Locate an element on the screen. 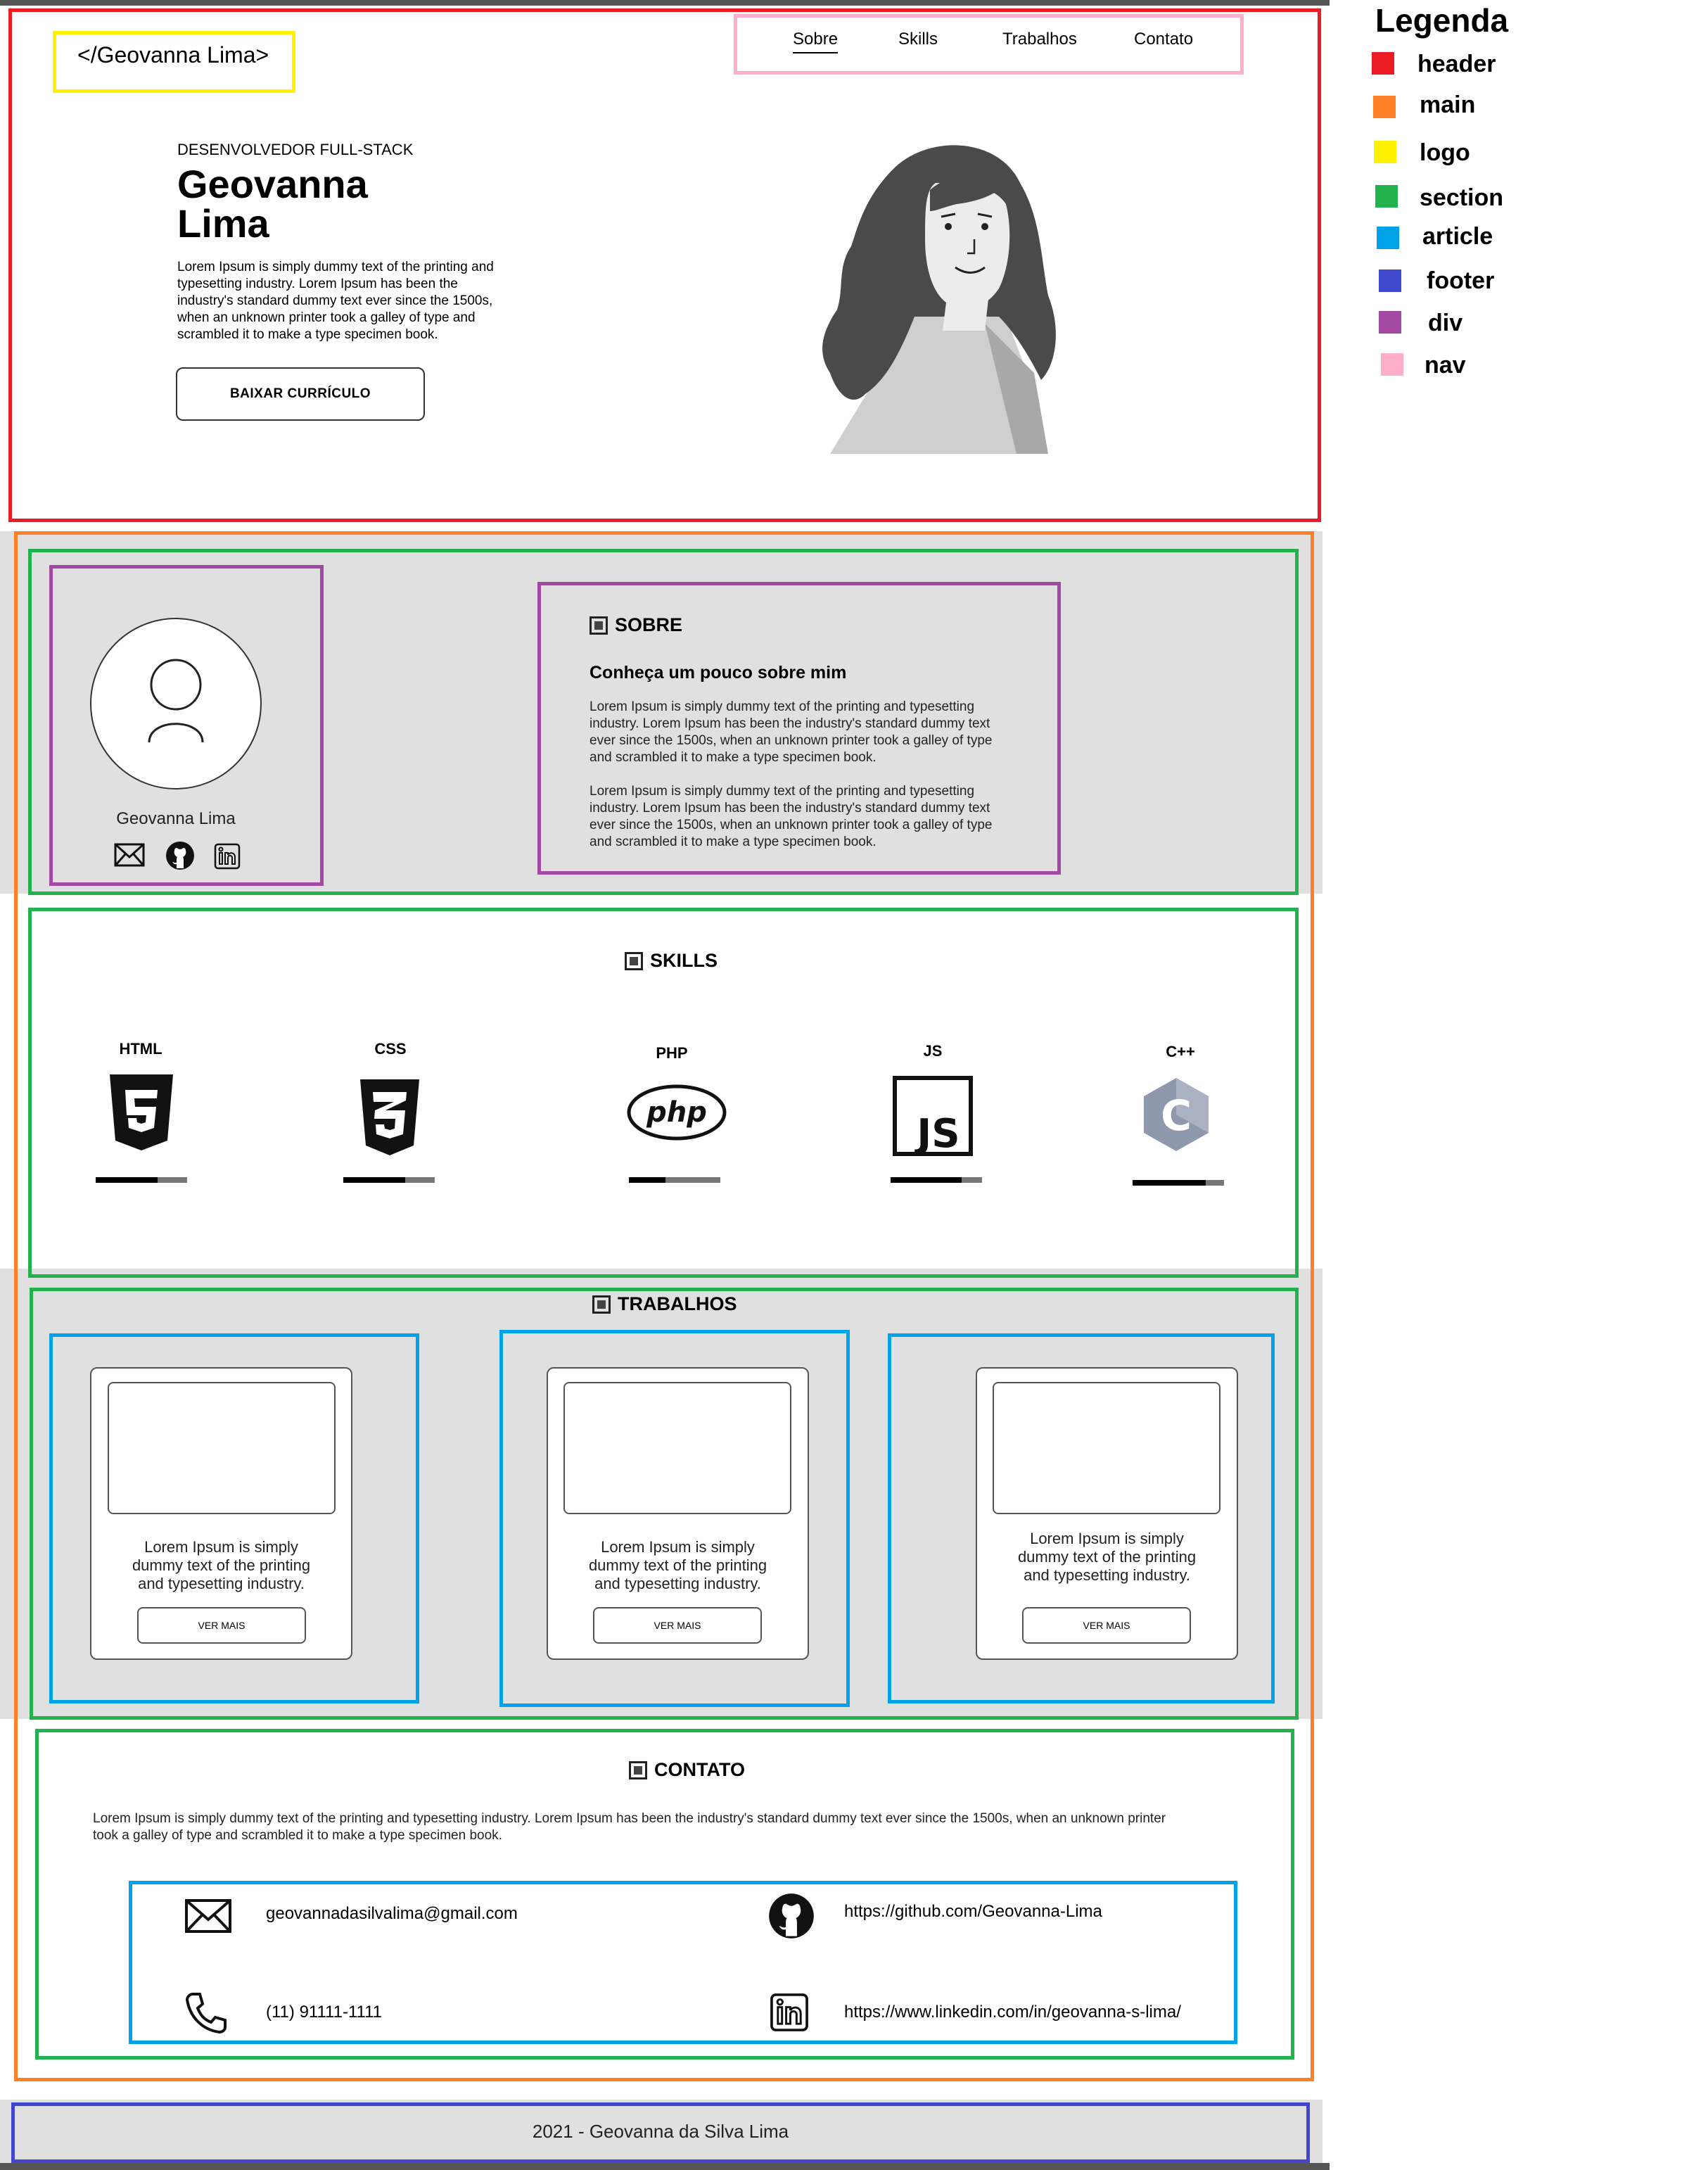 The image size is (1708, 2170). legend-swatch-main is located at coordinates (1384, 107).